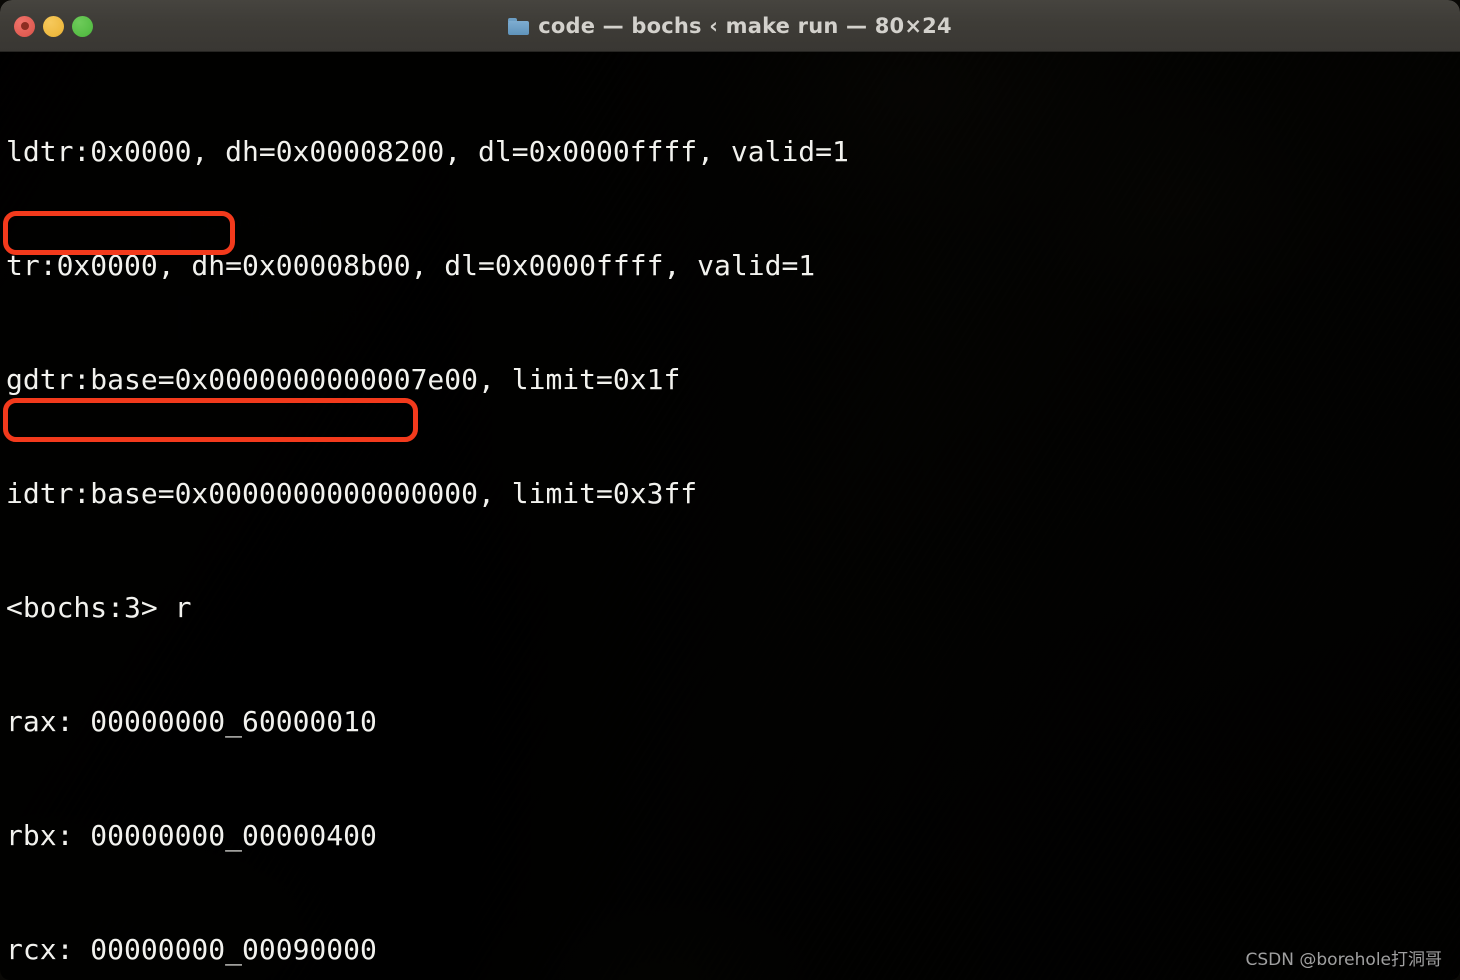 The height and width of the screenshot is (980, 1460). I want to click on title-group: code — bochs ‹ make run — 80×24, so click(730, 26).